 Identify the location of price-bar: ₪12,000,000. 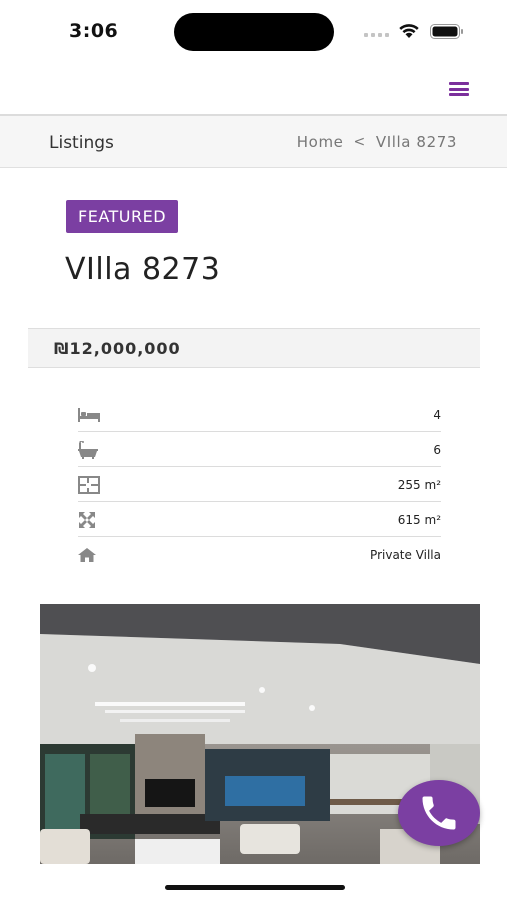
(254, 348).